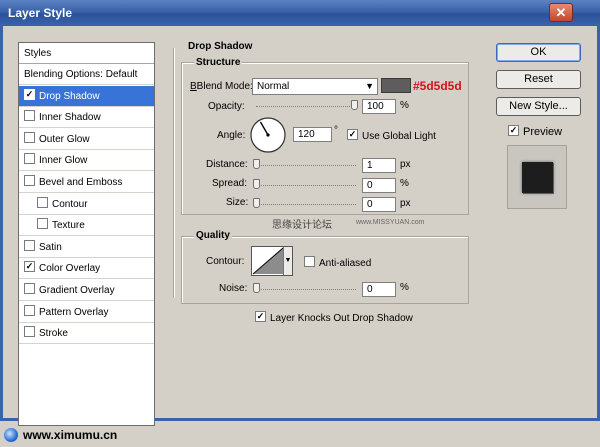 This screenshot has height=447, width=600. Describe the element at coordinates (40, 13) in the screenshot. I see `window-title: Layer Style` at that location.